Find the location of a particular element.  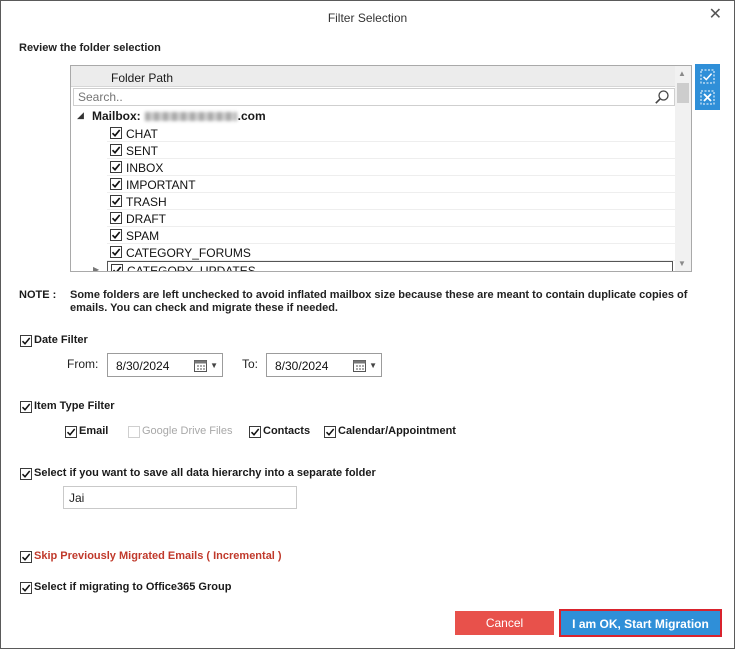

mailbox-suffix: .com is located at coordinates (251, 116).